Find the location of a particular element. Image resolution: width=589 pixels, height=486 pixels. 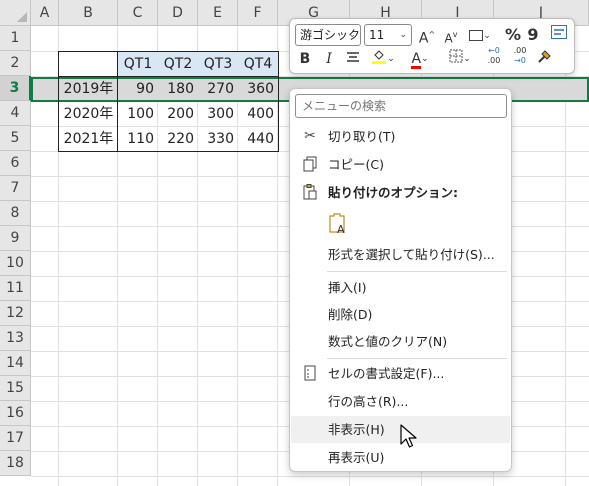

column-header-d: D is located at coordinates (178, 13).